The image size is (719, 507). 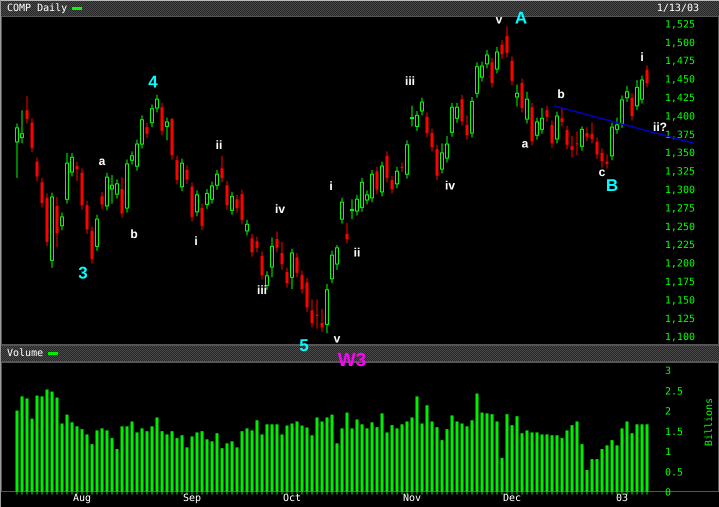 I want to click on volume-axis-label: 2, so click(x=668, y=412).